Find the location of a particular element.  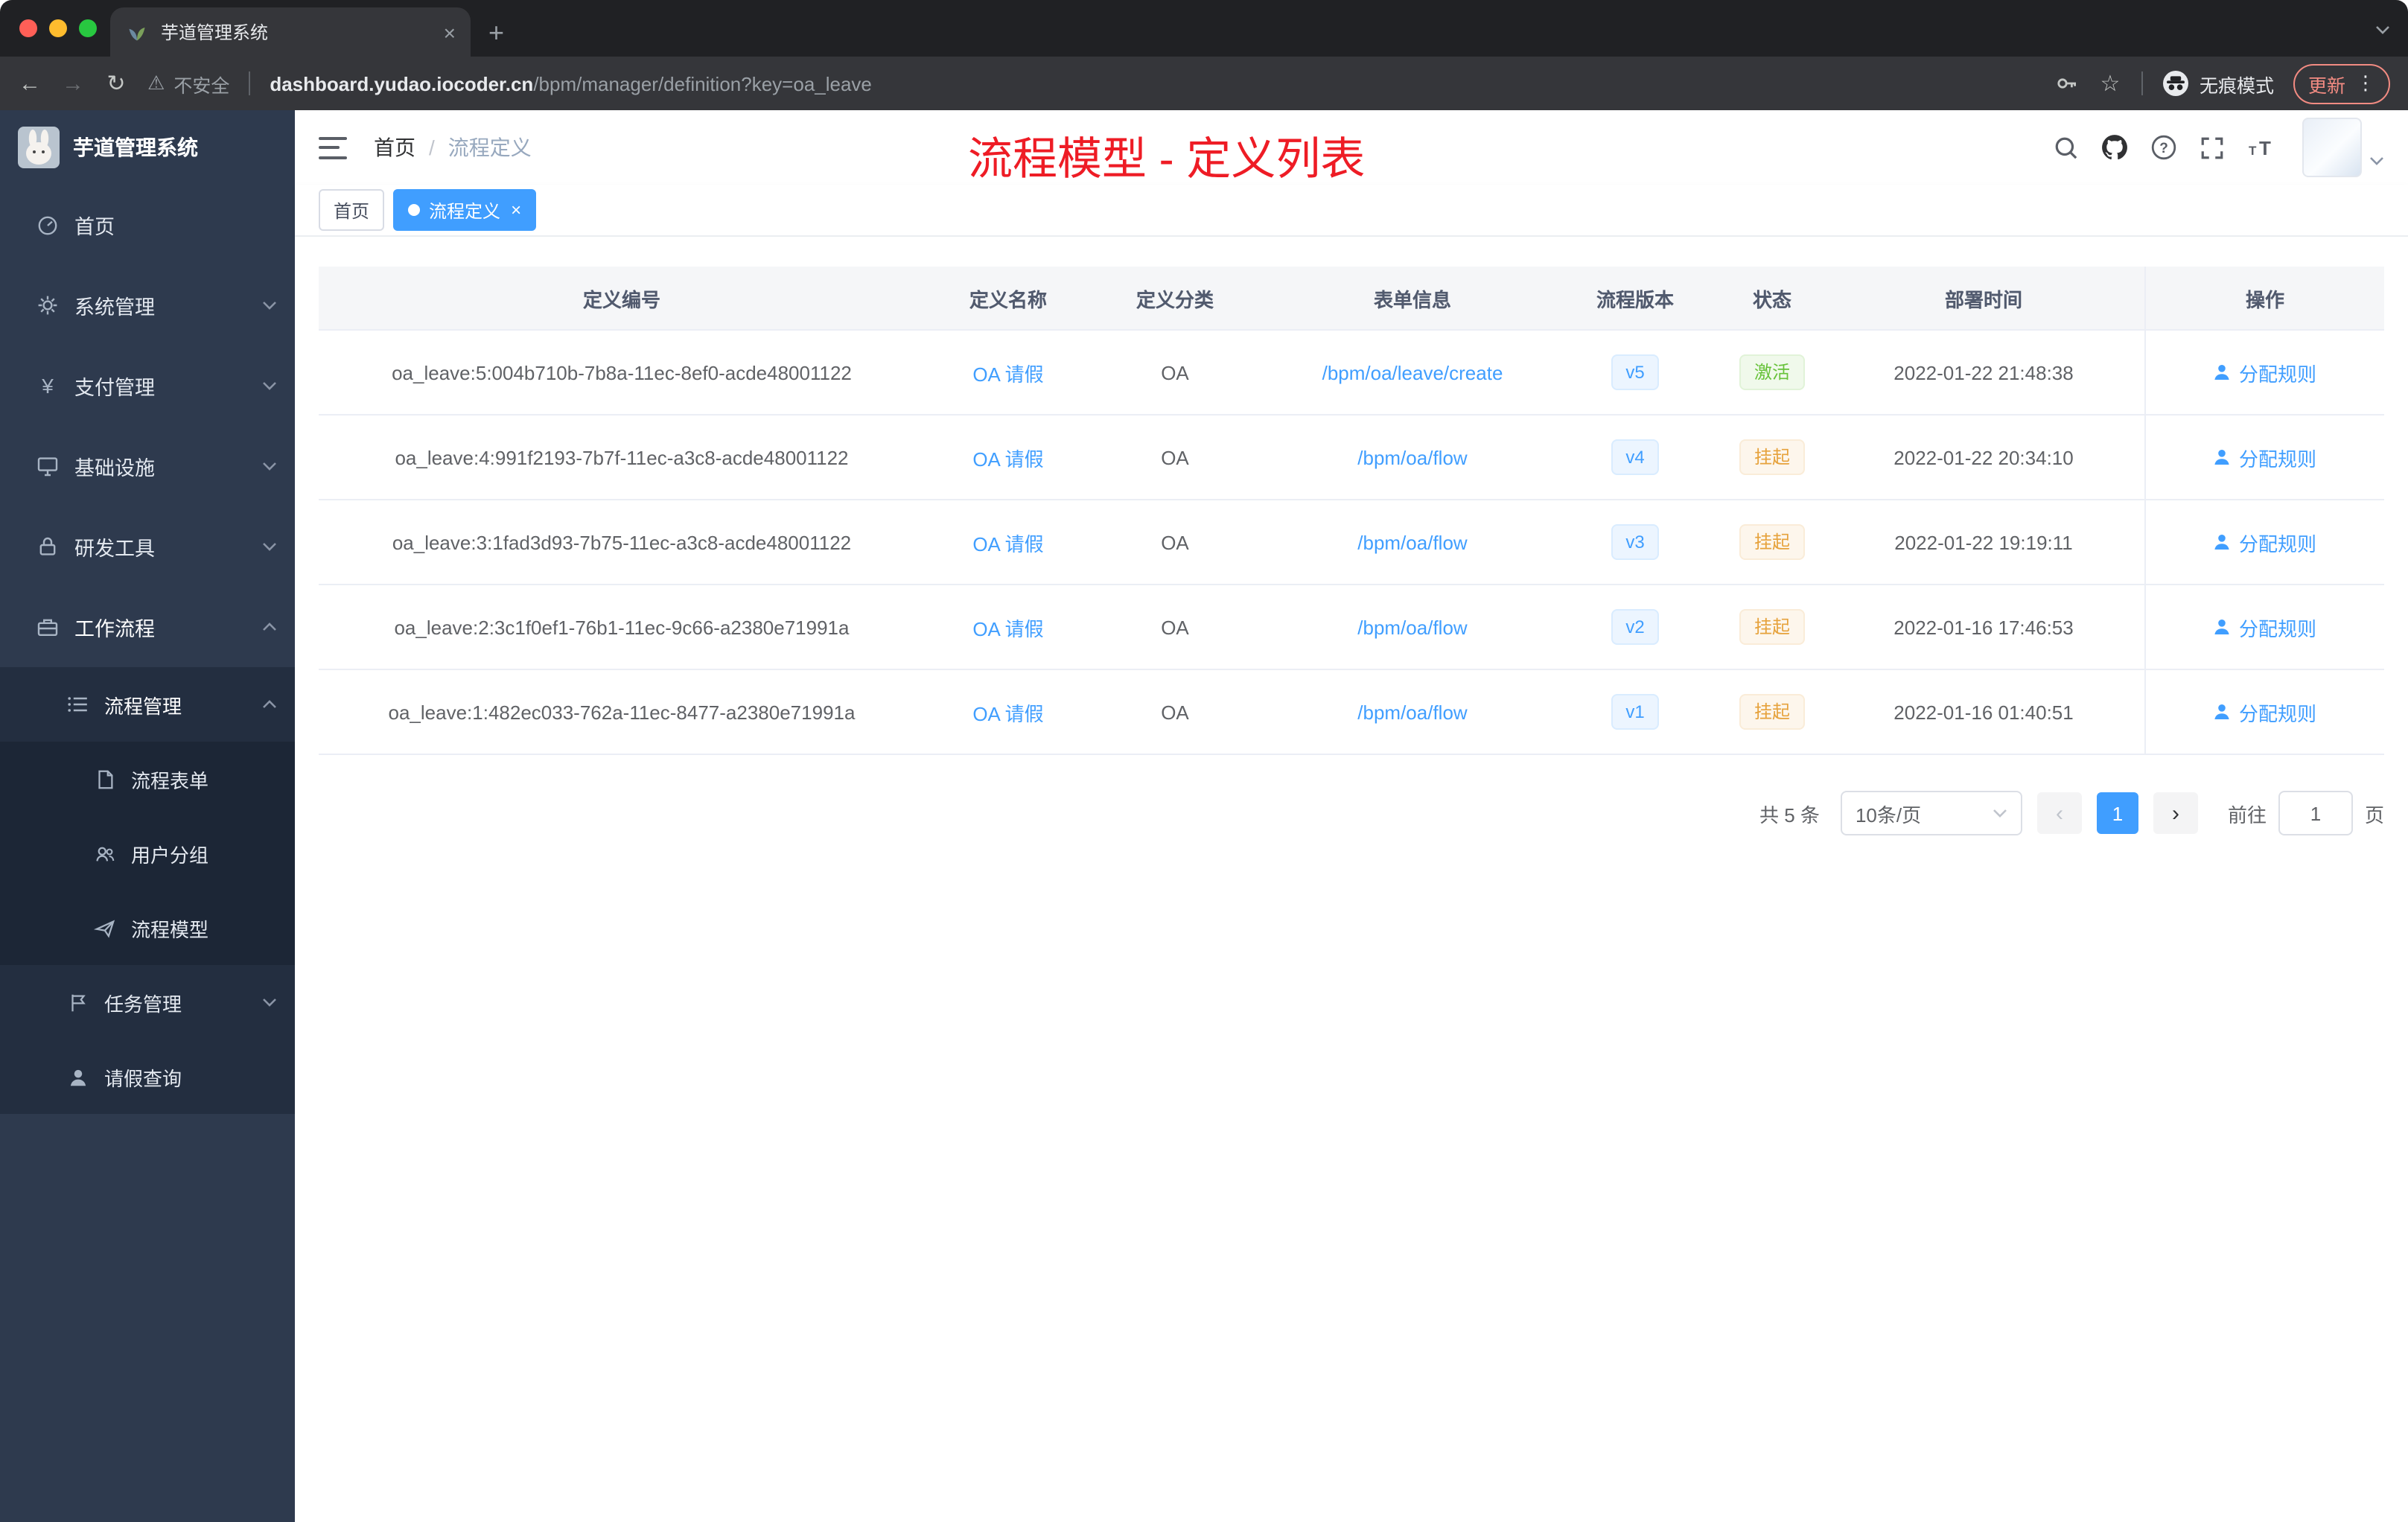

sidebar-item-infrastructure: 基础设施 is located at coordinates (147, 466).